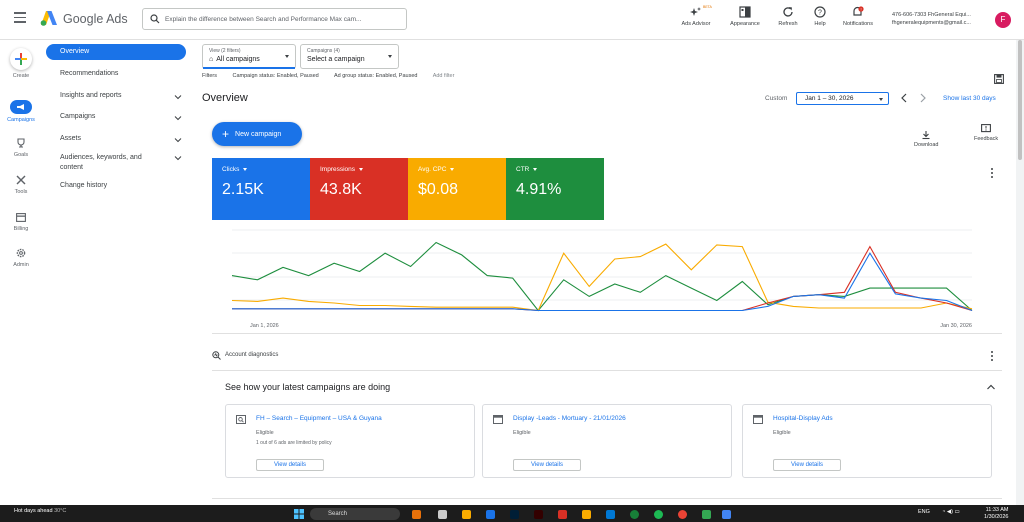 The height and width of the screenshot is (522, 1024). Describe the element at coordinates (1020, 272) in the screenshot. I see `scrollbar` at that location.